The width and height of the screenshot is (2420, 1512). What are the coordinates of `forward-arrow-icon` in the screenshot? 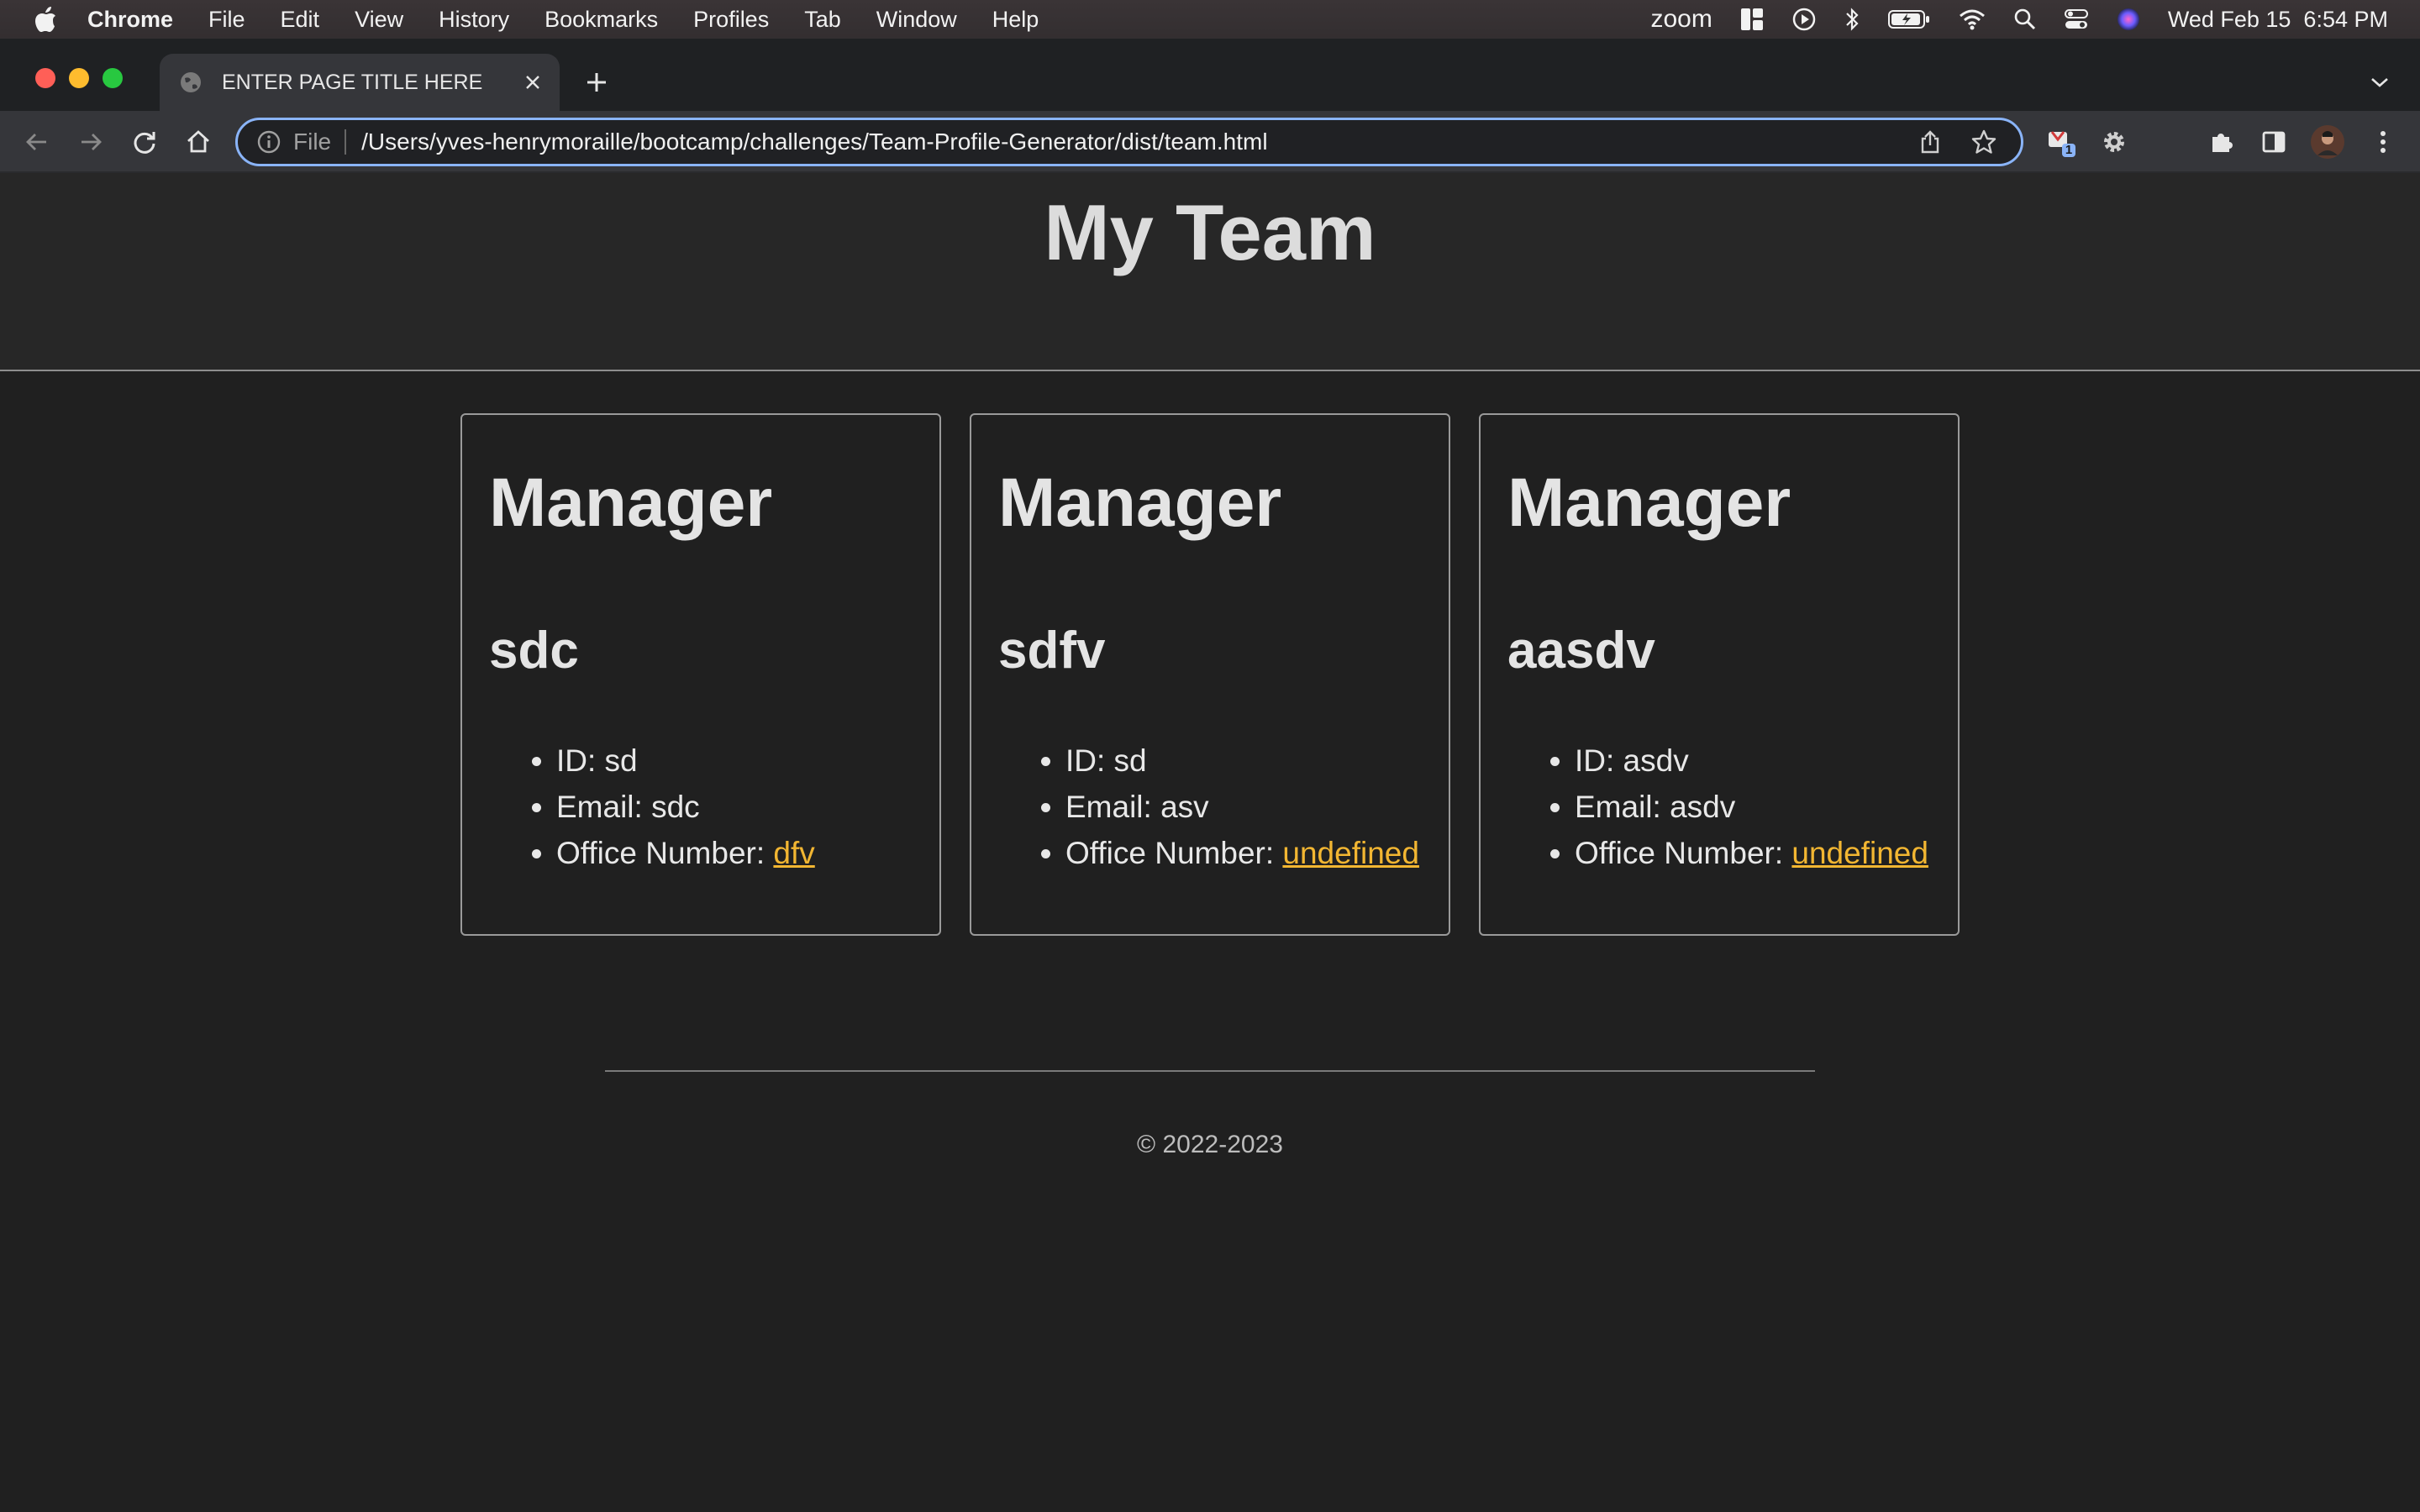 It's located at (90, 141).